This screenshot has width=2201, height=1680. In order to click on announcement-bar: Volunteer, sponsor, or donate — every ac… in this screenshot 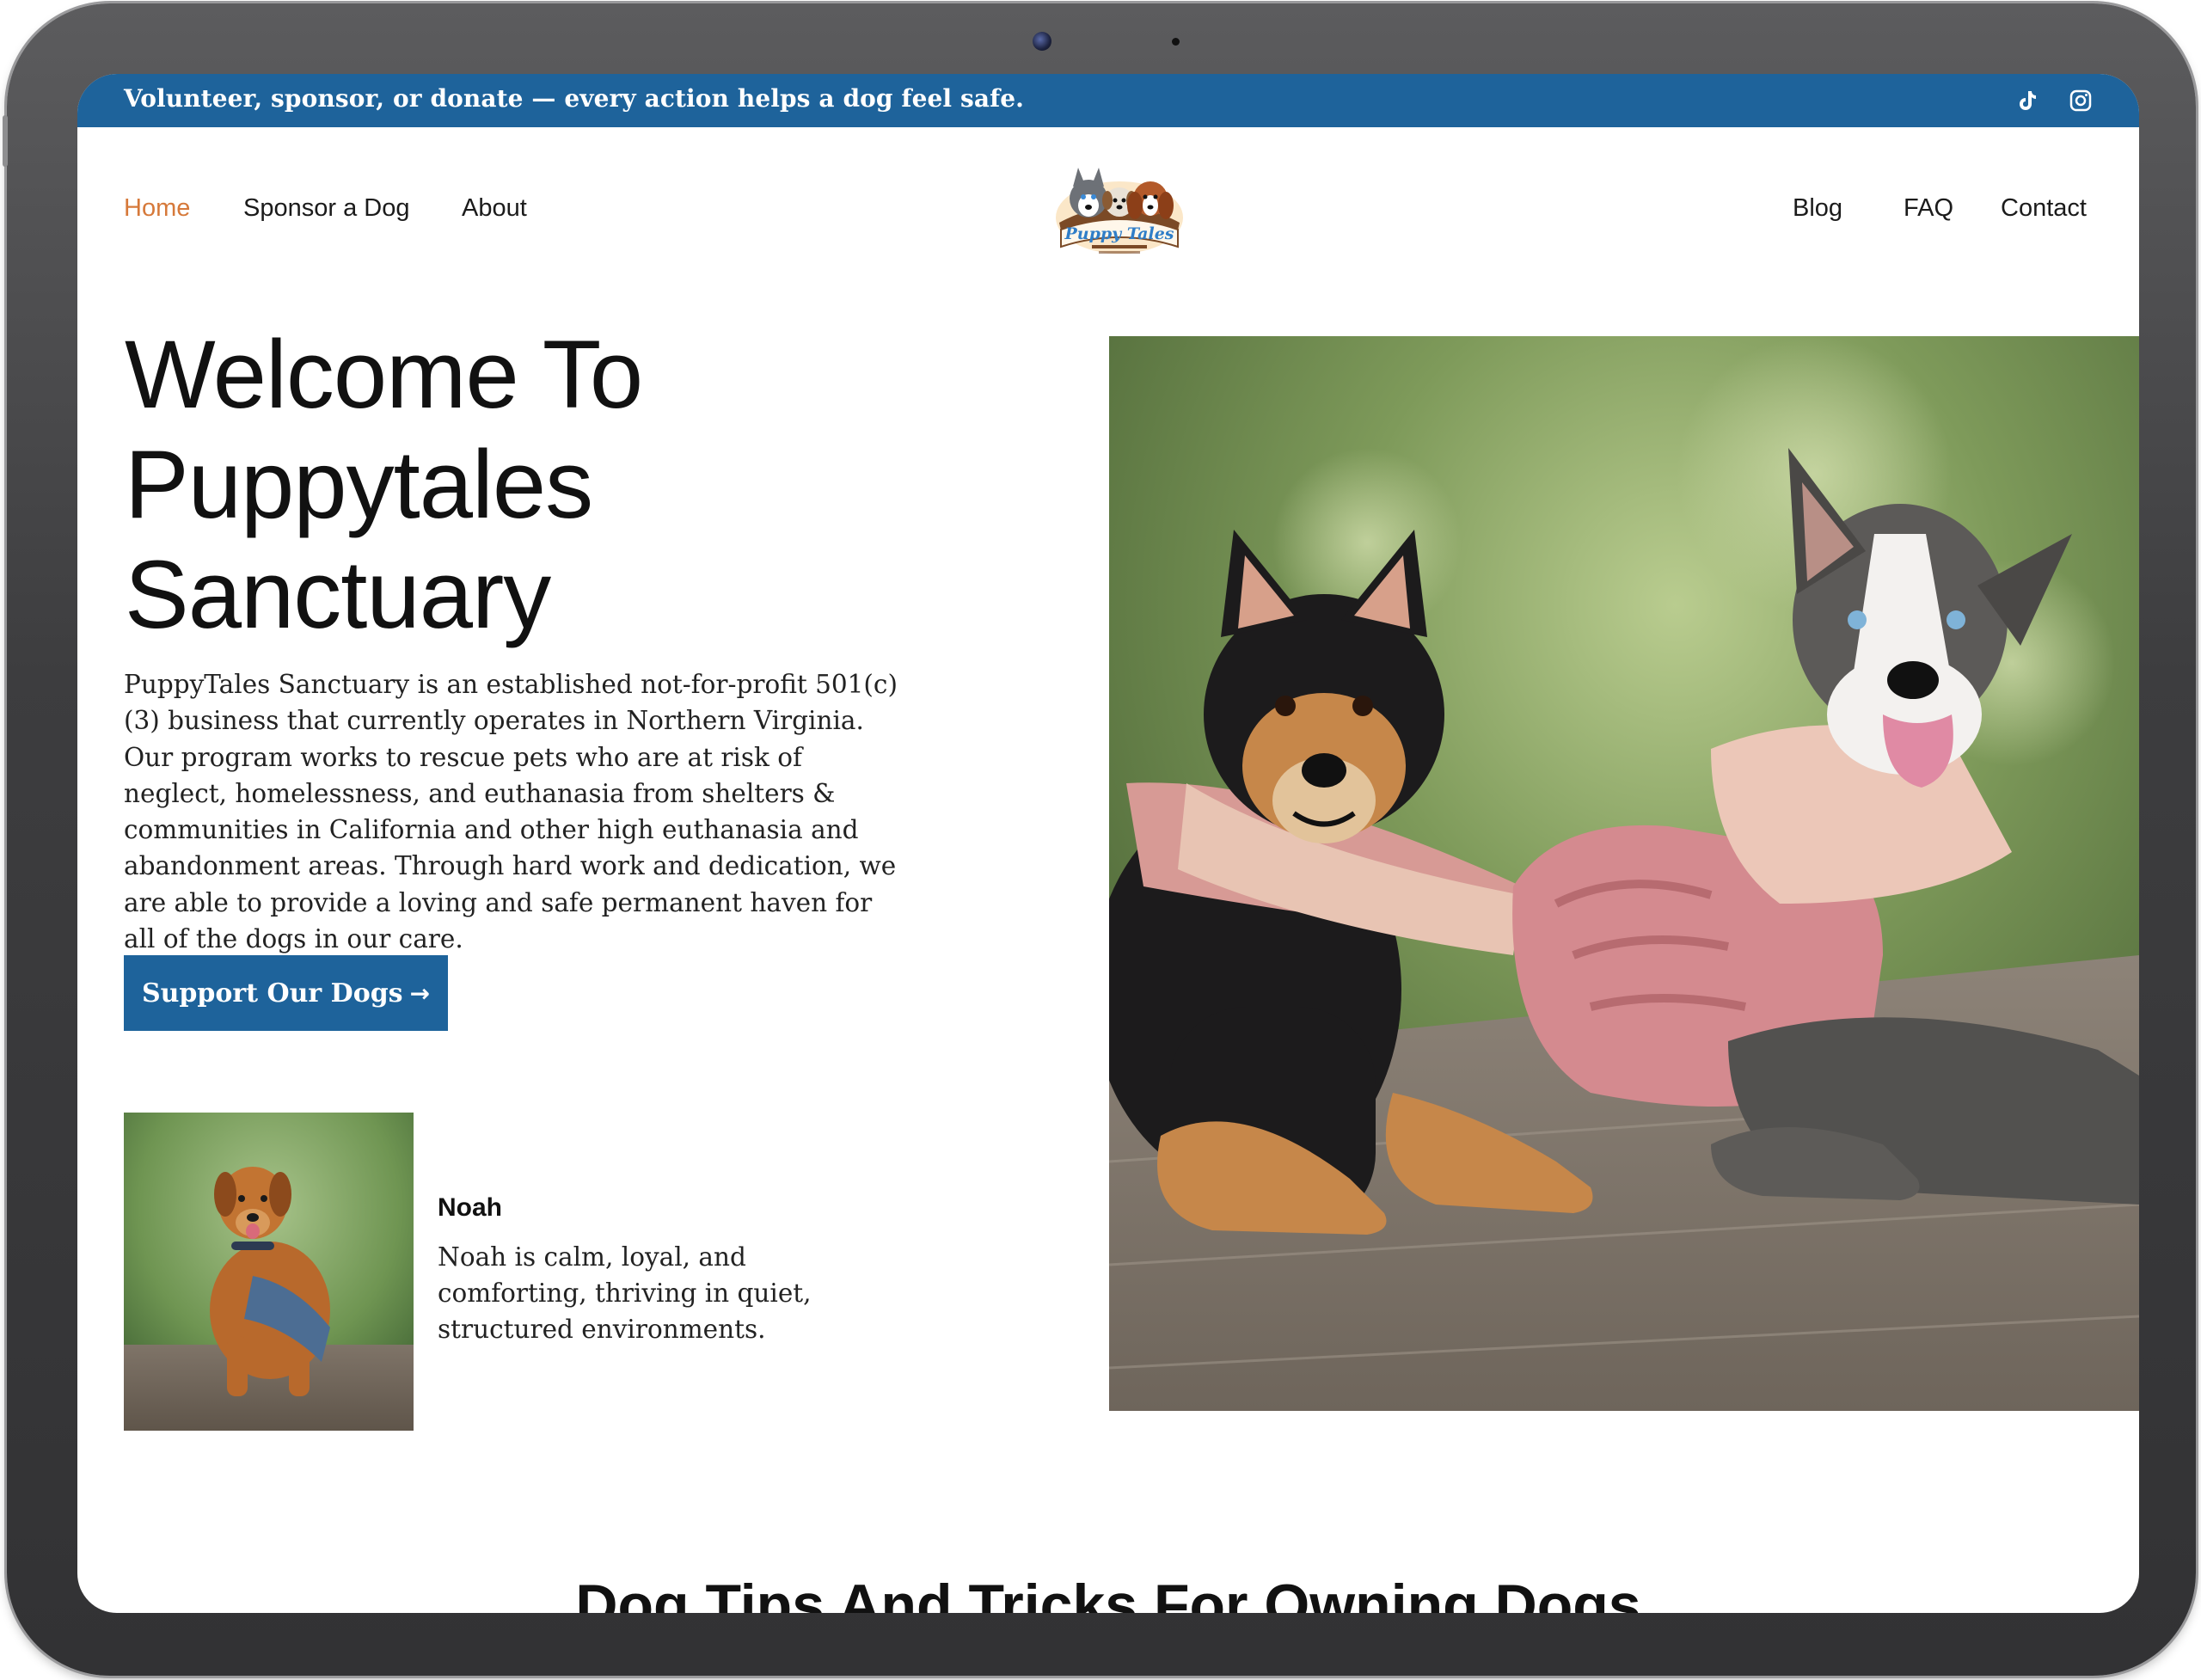, I will do `click(1108, 101)`.